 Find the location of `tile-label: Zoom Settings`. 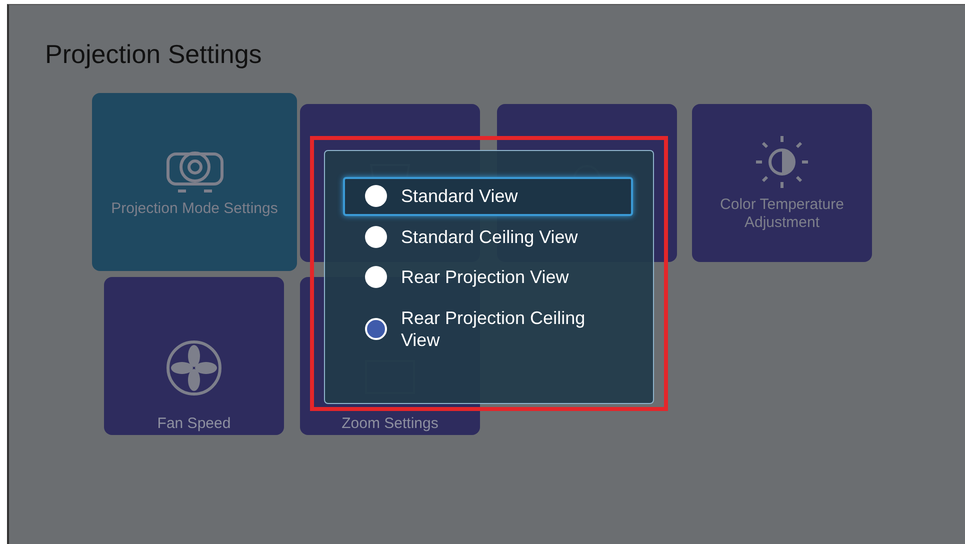

tile-label: Zoom Settings is located at coordinates (390, 424).